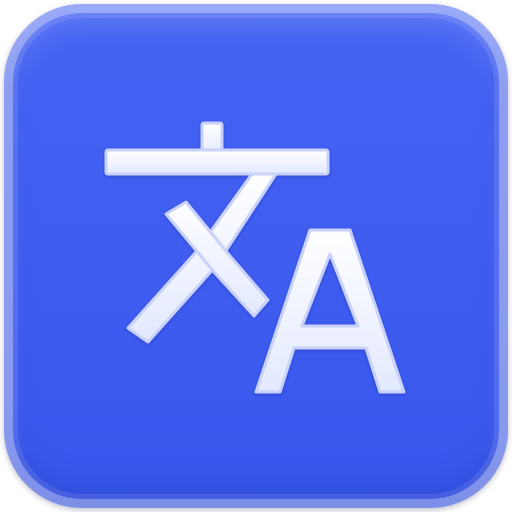  Describe the element at coordinates (330, 311) in the screenshot. I see `letter-a-glyph` at that location.